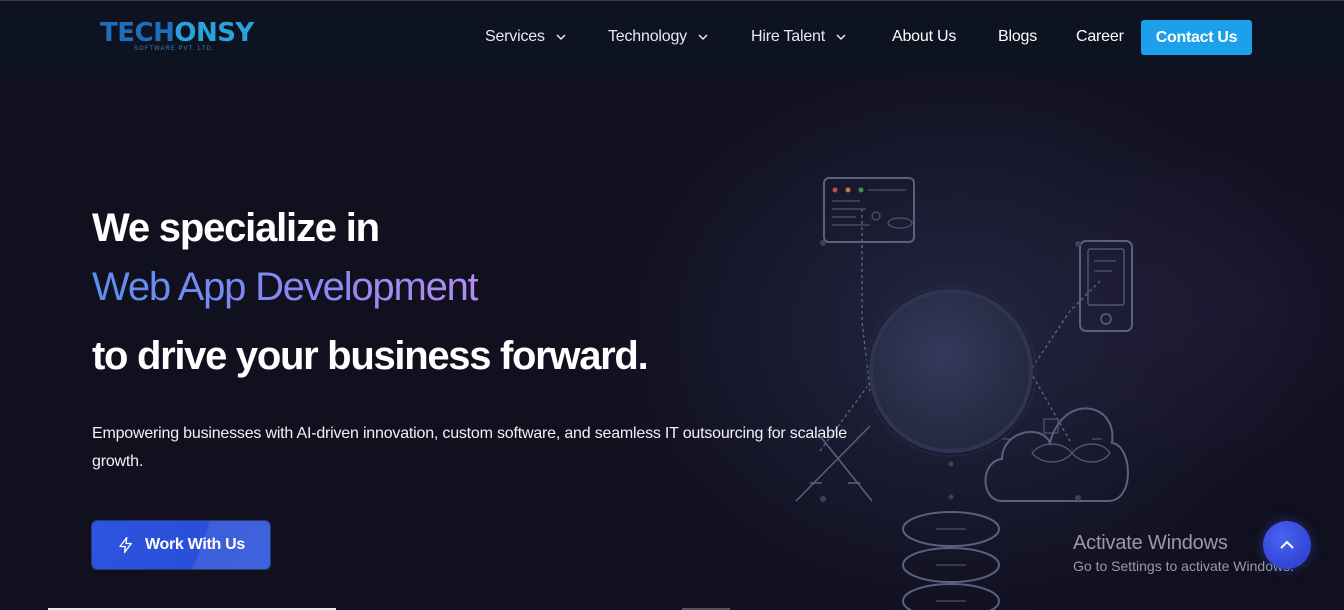 The image size is (1344, 610). Describe the element at coordinates (195, 544) in the screenshot. I see `work-with-us-label: Work With Us` at that location.